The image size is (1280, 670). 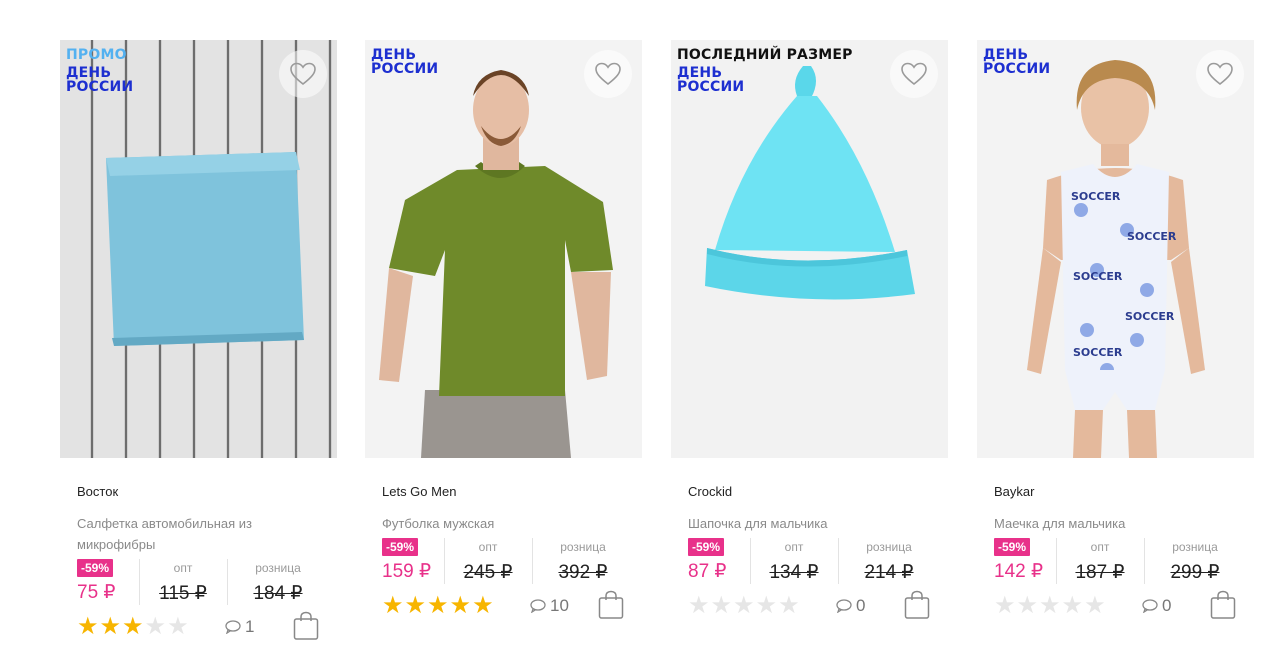 What do you see at coordinates (207, 491) in the screenshot?
I see `brand-name: Восток` at bounding box center [207, 491].